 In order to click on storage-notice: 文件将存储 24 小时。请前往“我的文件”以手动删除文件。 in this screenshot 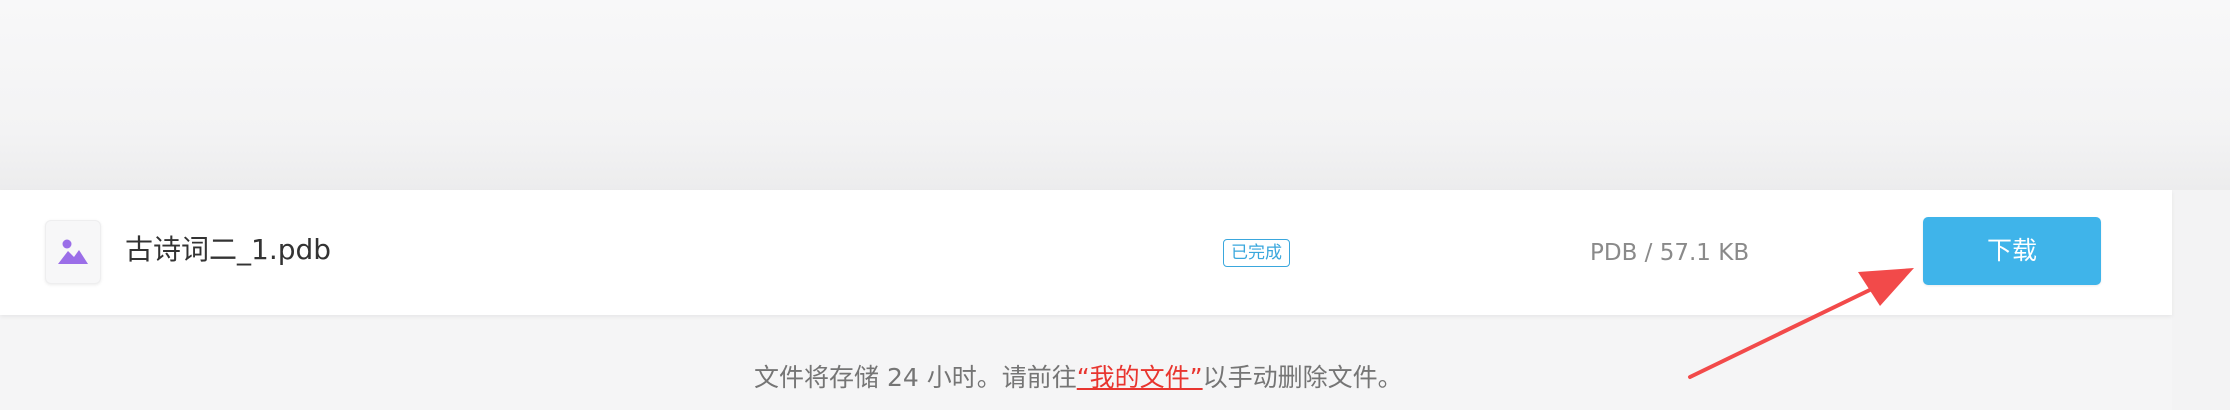, I will do `click(1078, 378)`.